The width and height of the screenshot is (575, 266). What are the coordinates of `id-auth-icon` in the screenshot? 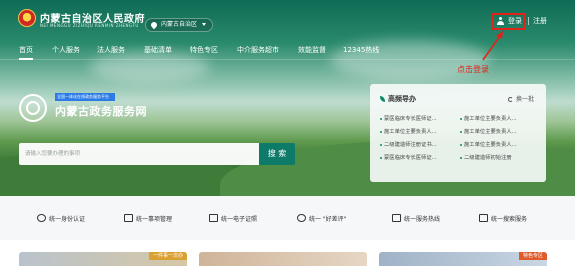 It's located at (41, 218).